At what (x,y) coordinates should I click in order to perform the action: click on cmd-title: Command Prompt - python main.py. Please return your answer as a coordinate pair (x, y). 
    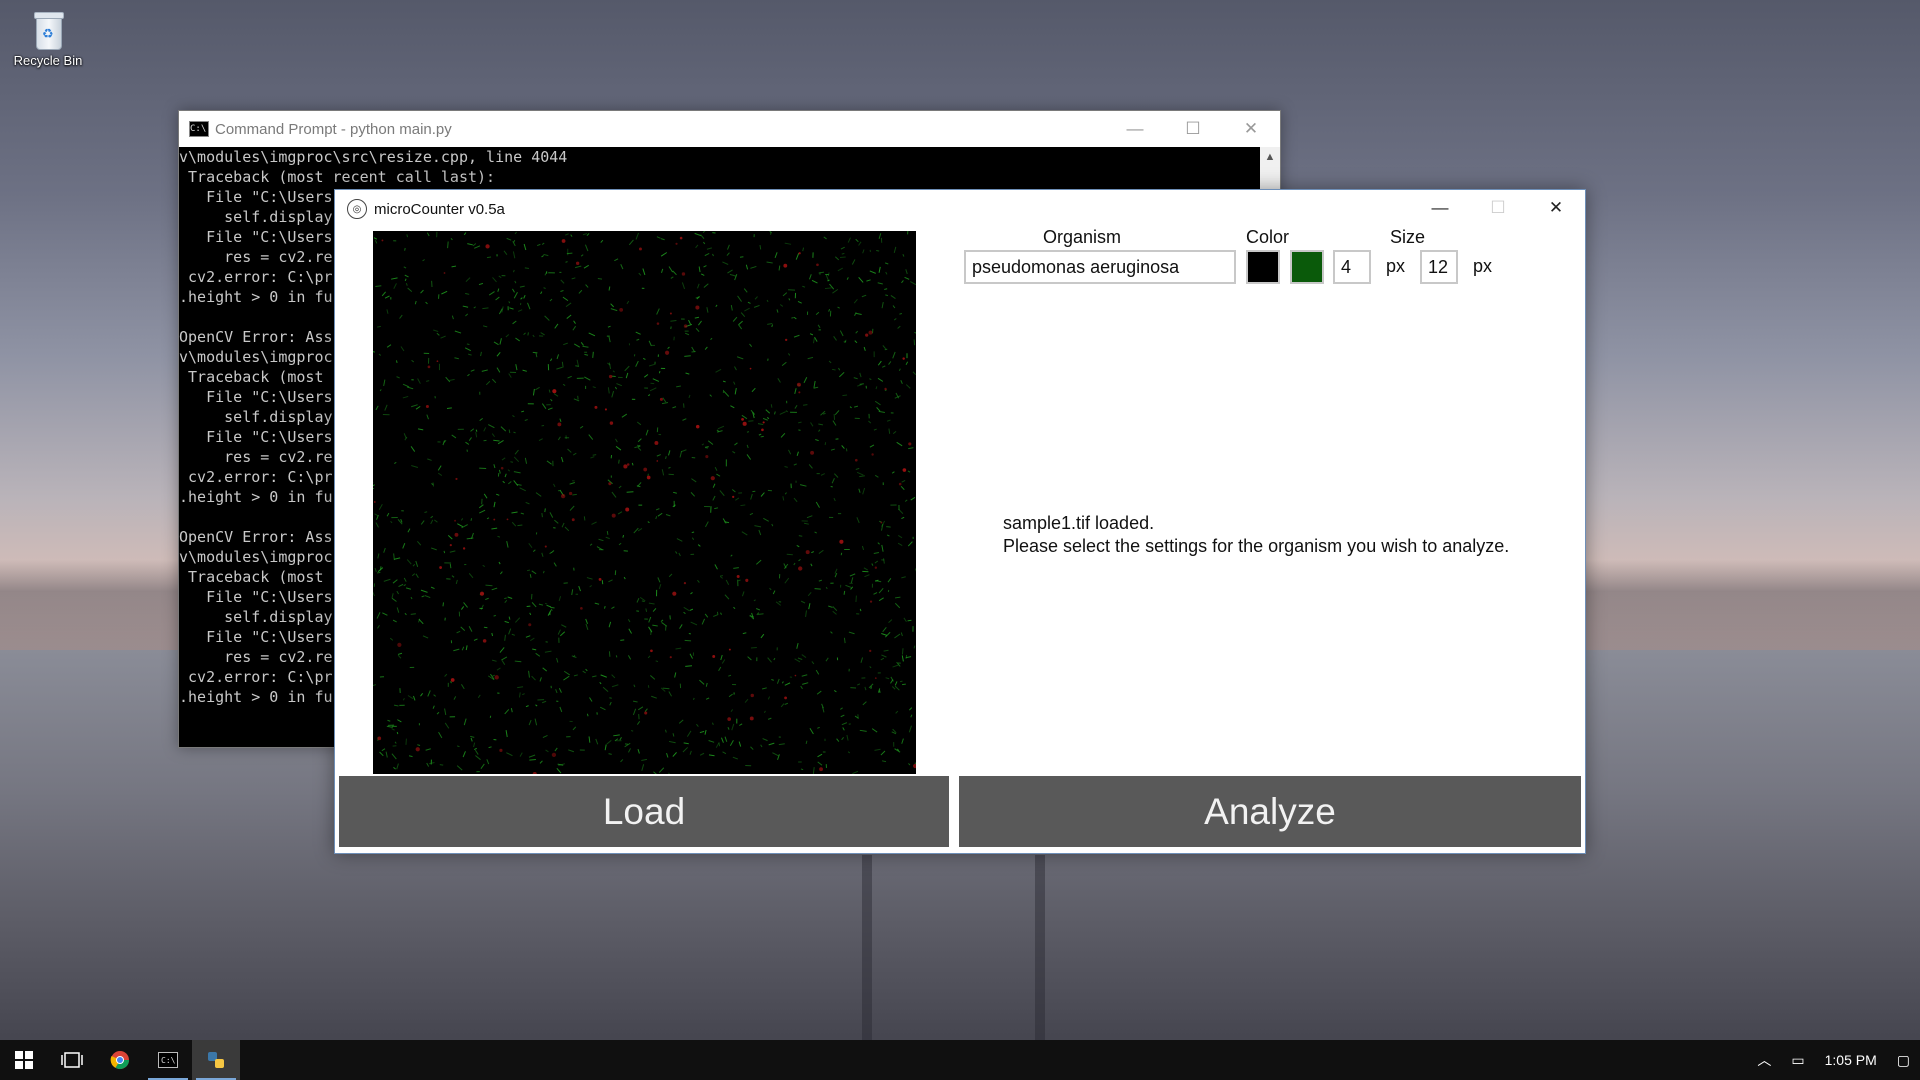
    Looking at the image, I should click on (333, 129).